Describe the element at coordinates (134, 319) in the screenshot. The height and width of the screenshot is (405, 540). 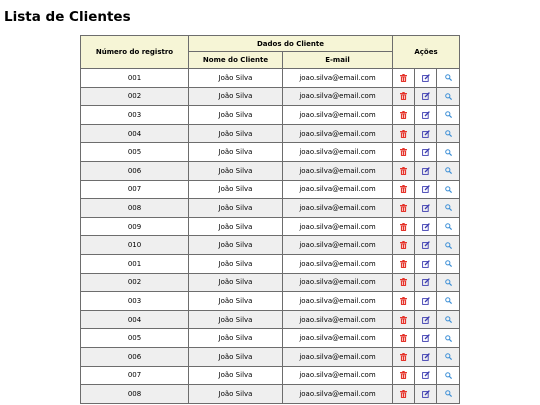
I see `cell-registro: 004` at that location.